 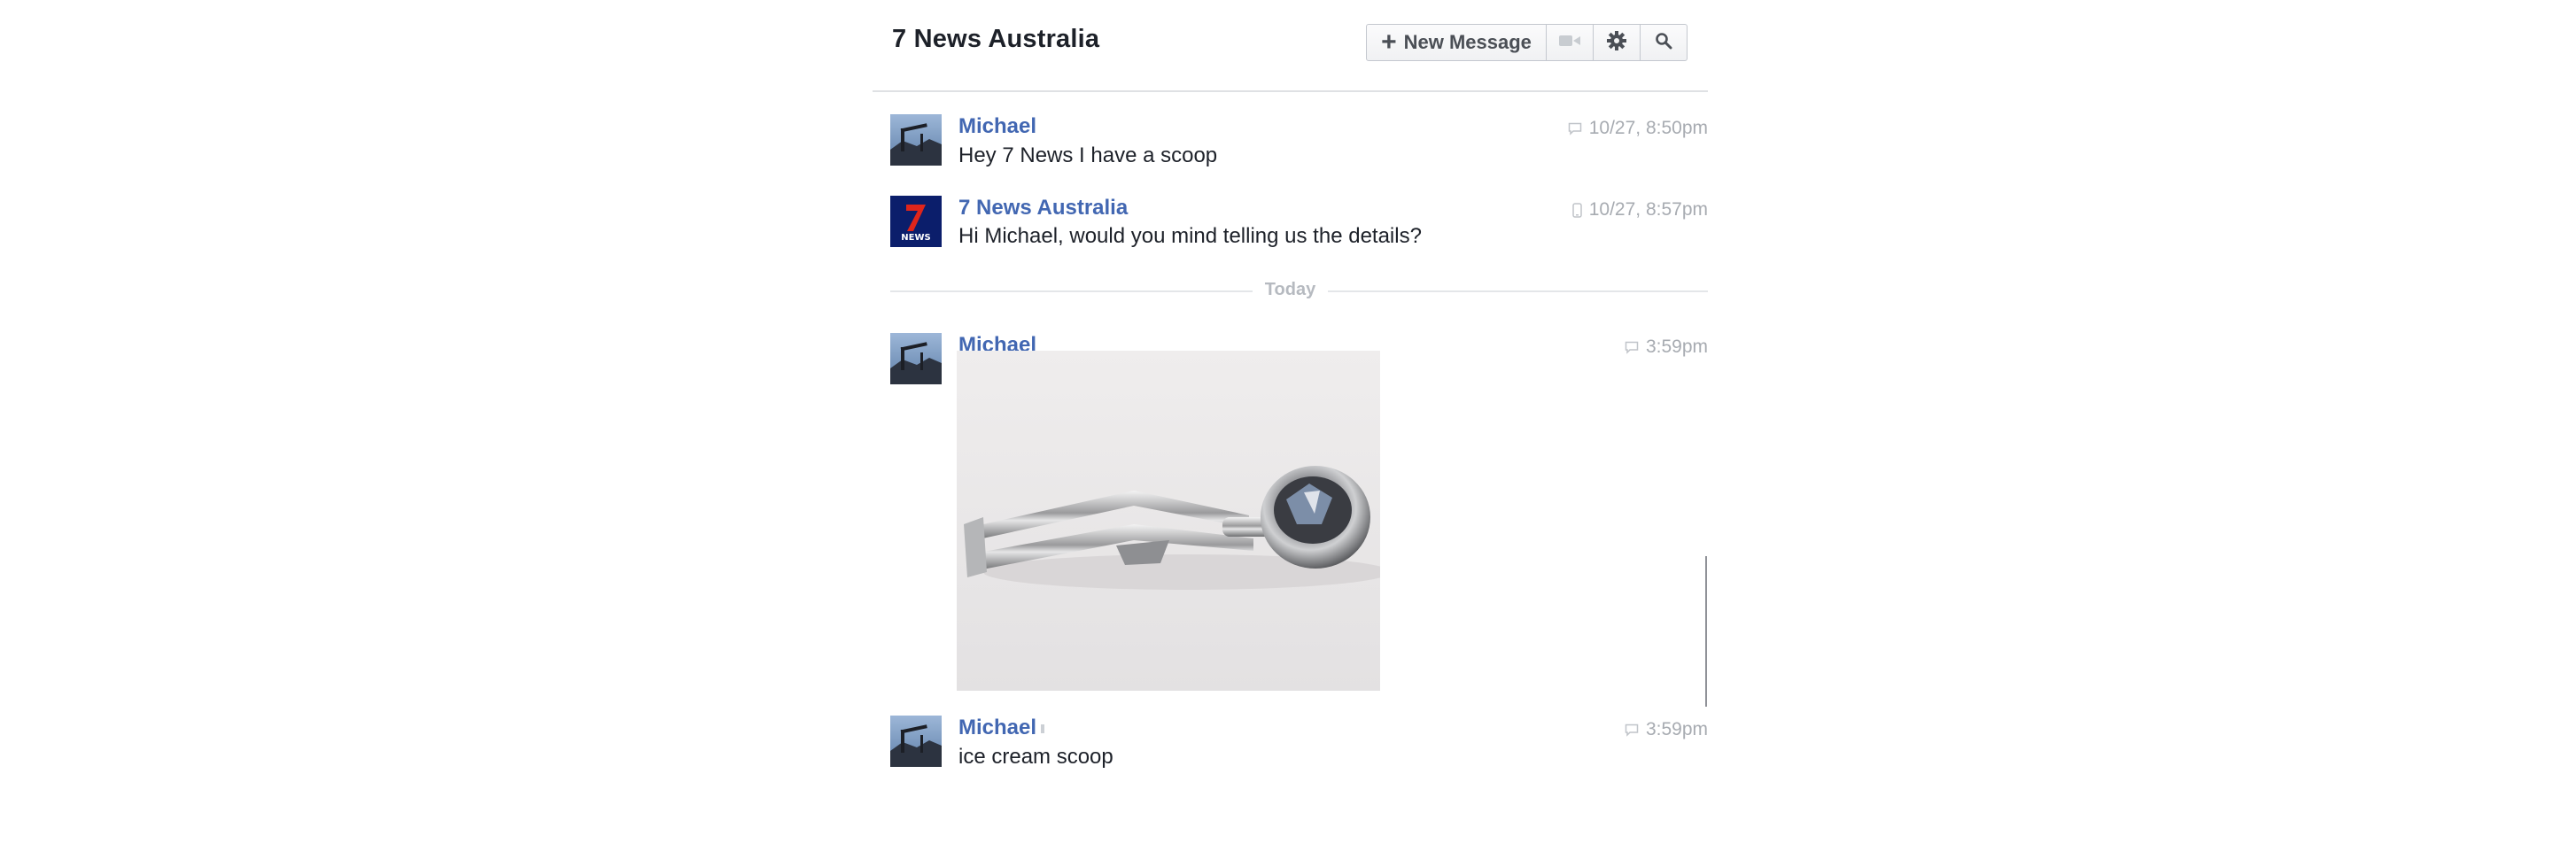 I want to click on search-button, so click(x=1664, y=42).